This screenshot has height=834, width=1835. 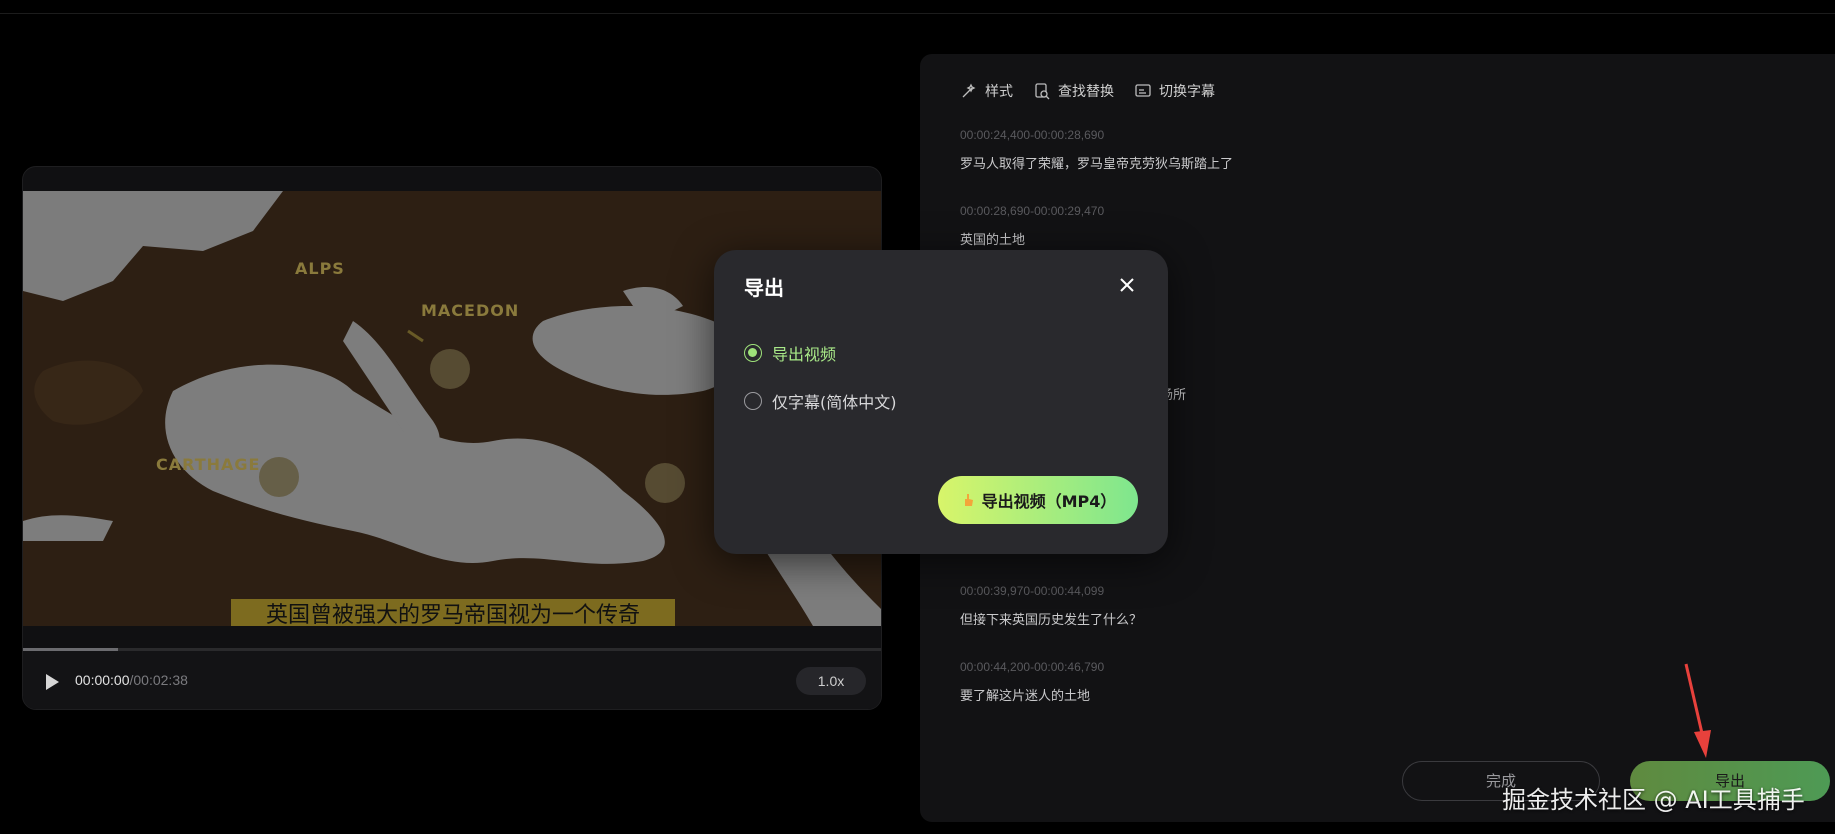 I want to click on cue-text: 但接下来英国历史发生了什么？, so click(x=1051, y=620).